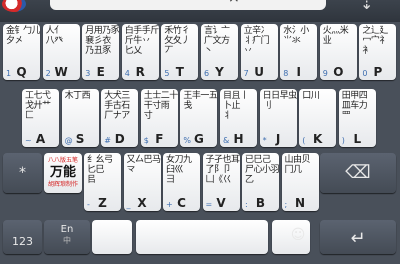 This screenshot has height=264, width=400. I want to click on key-v: 子孑也耳 了阝卩 凵《巜 = V, so click(221, 182).